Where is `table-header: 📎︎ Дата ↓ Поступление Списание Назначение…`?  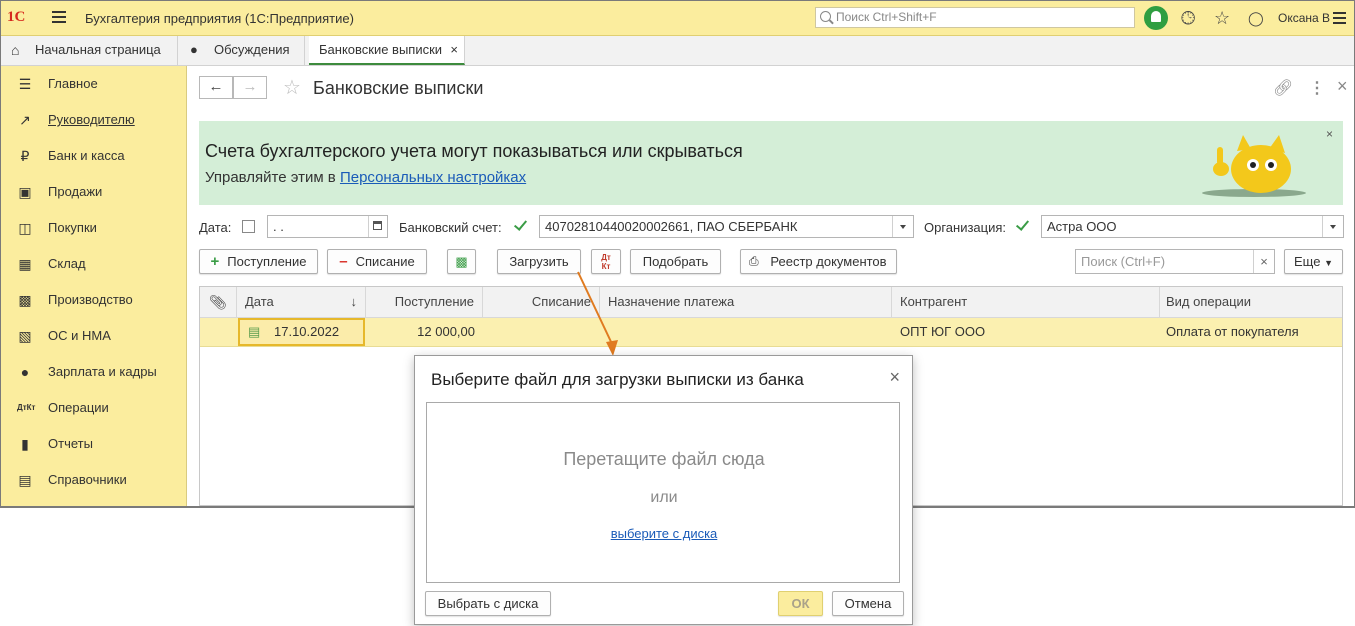
table-header: 📎︎ Дата ↓ Поступление Списание Назначение… is located at coordinates (771, 302).